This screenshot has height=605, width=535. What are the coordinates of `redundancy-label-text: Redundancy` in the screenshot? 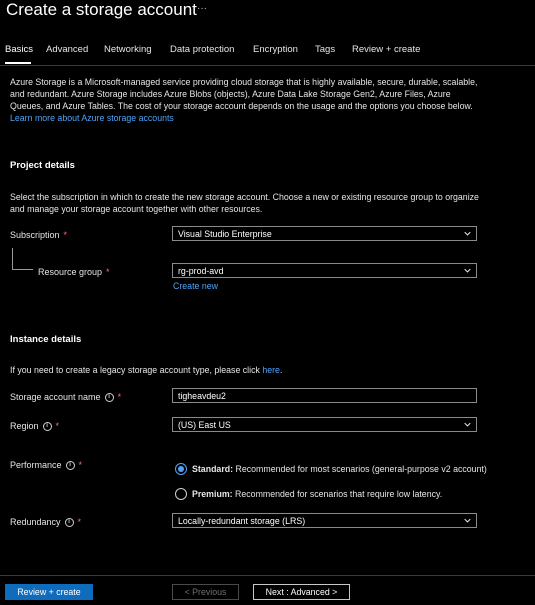 It's located at (35, 522).